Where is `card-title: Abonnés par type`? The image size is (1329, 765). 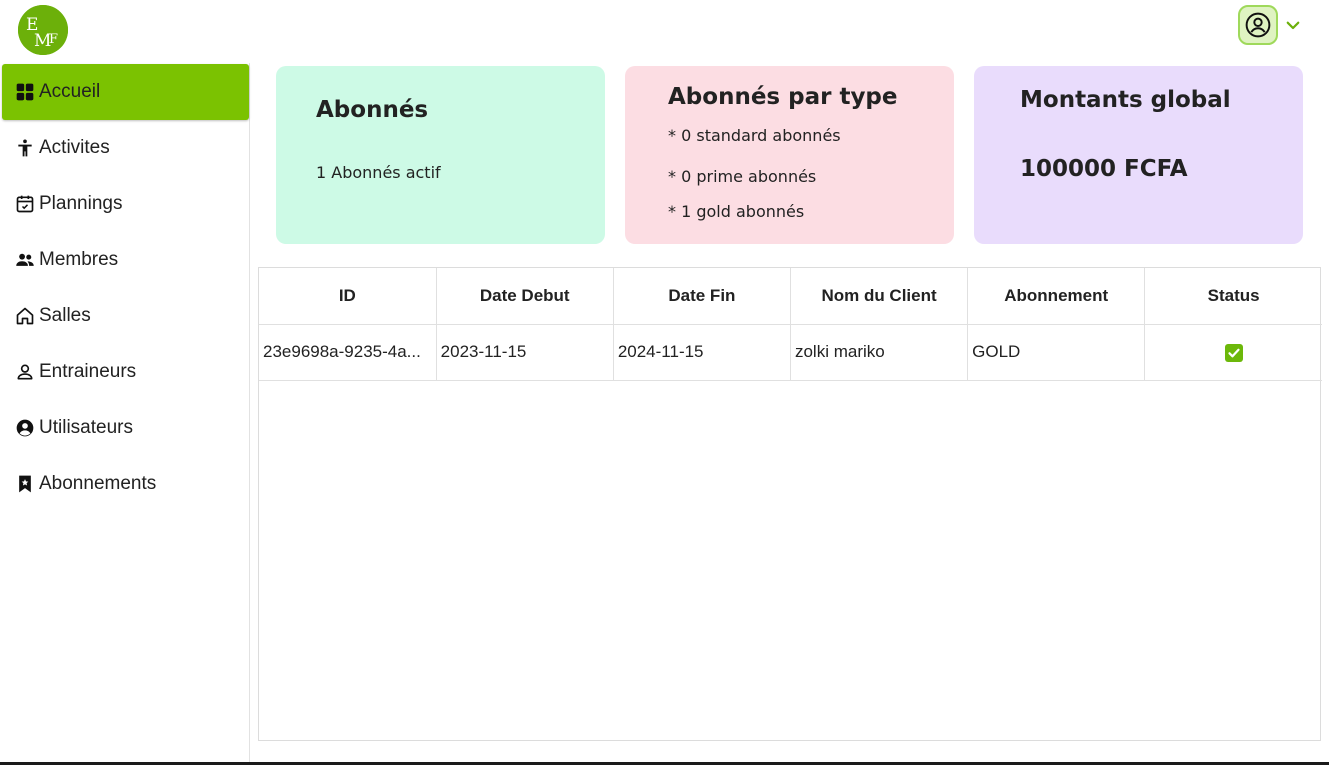
card-title: Abonnés par type is located at coordinates (783, 97).